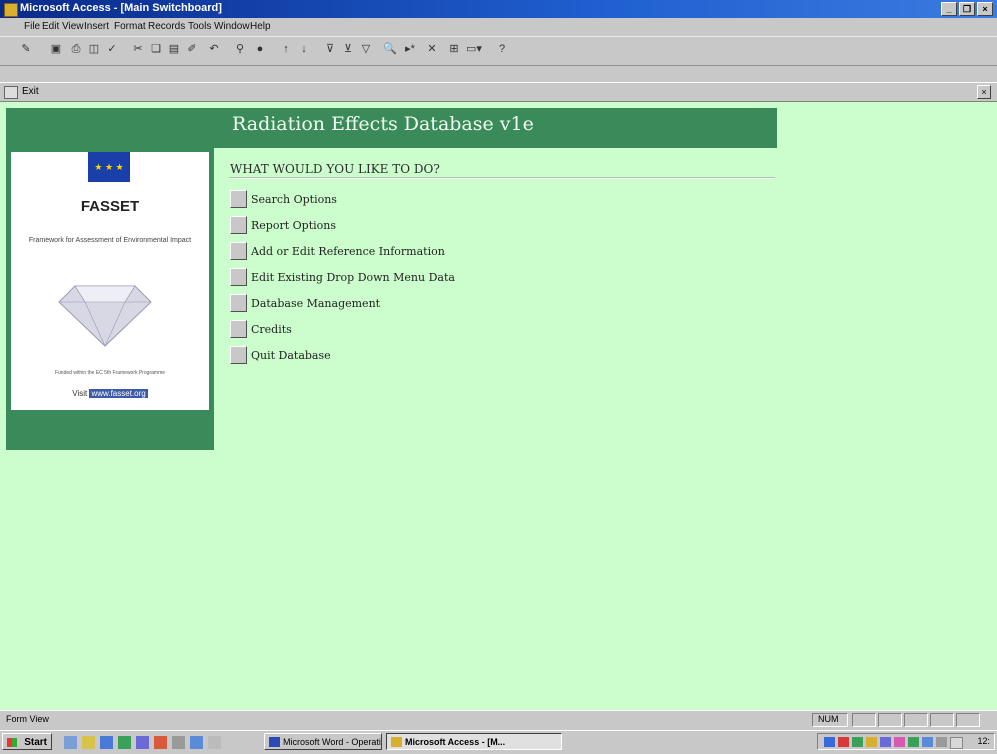 The height and width of the screenshot is (754, 997). Describe the element at coordinates (238, 251) in the screenshot. I see `edit-reference-button` at that location.